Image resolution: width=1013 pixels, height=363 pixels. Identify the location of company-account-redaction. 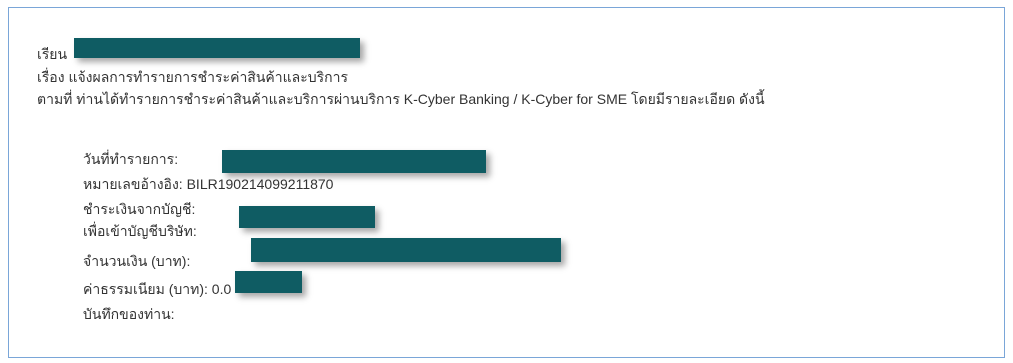
(406, 250).